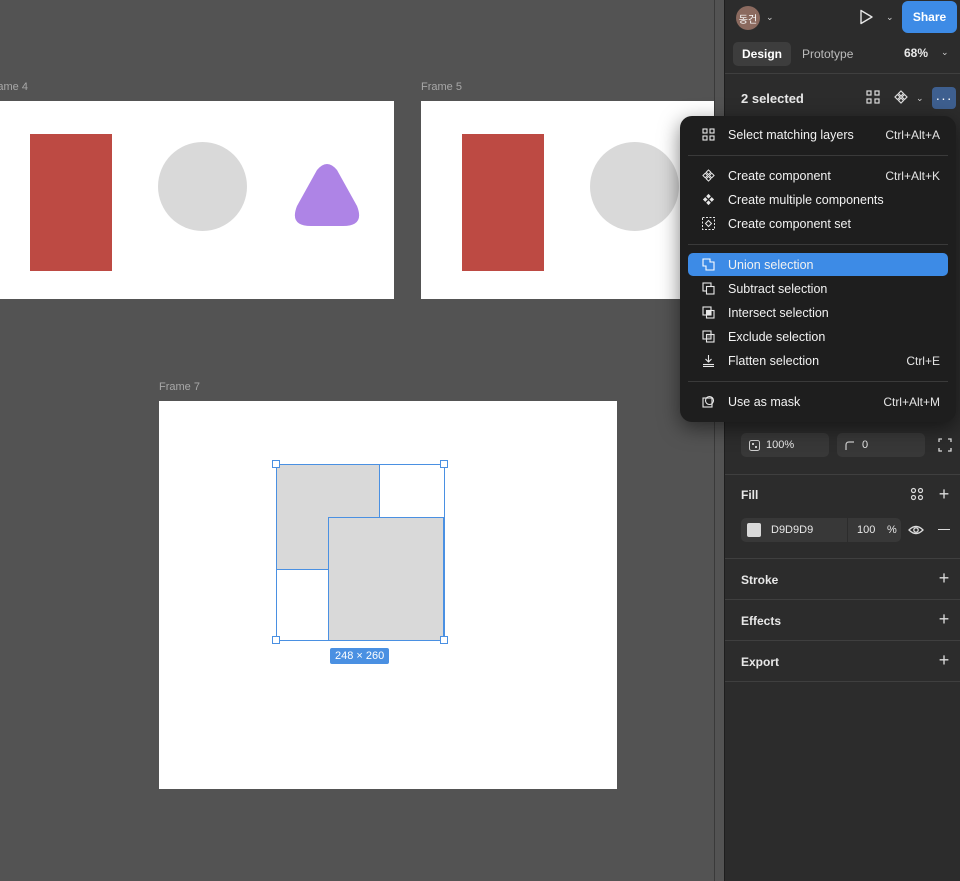 Image resolution: width=960 pixels, height=881 pixels. What do you see at coordinates (865, 445) in the screenshot?
I see `corner-radius-value: 0` at bounding box center [865, 445].